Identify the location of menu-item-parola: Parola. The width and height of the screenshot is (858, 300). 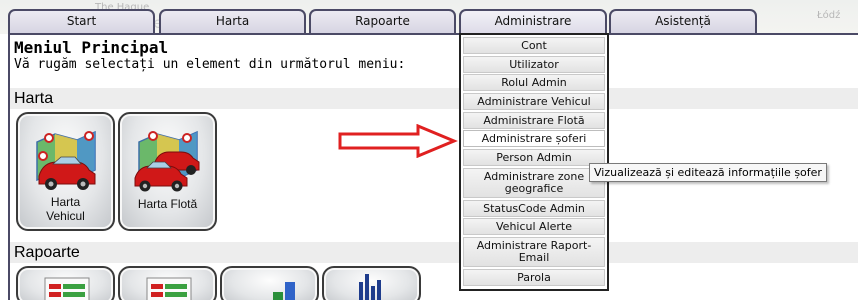
(534, 277).